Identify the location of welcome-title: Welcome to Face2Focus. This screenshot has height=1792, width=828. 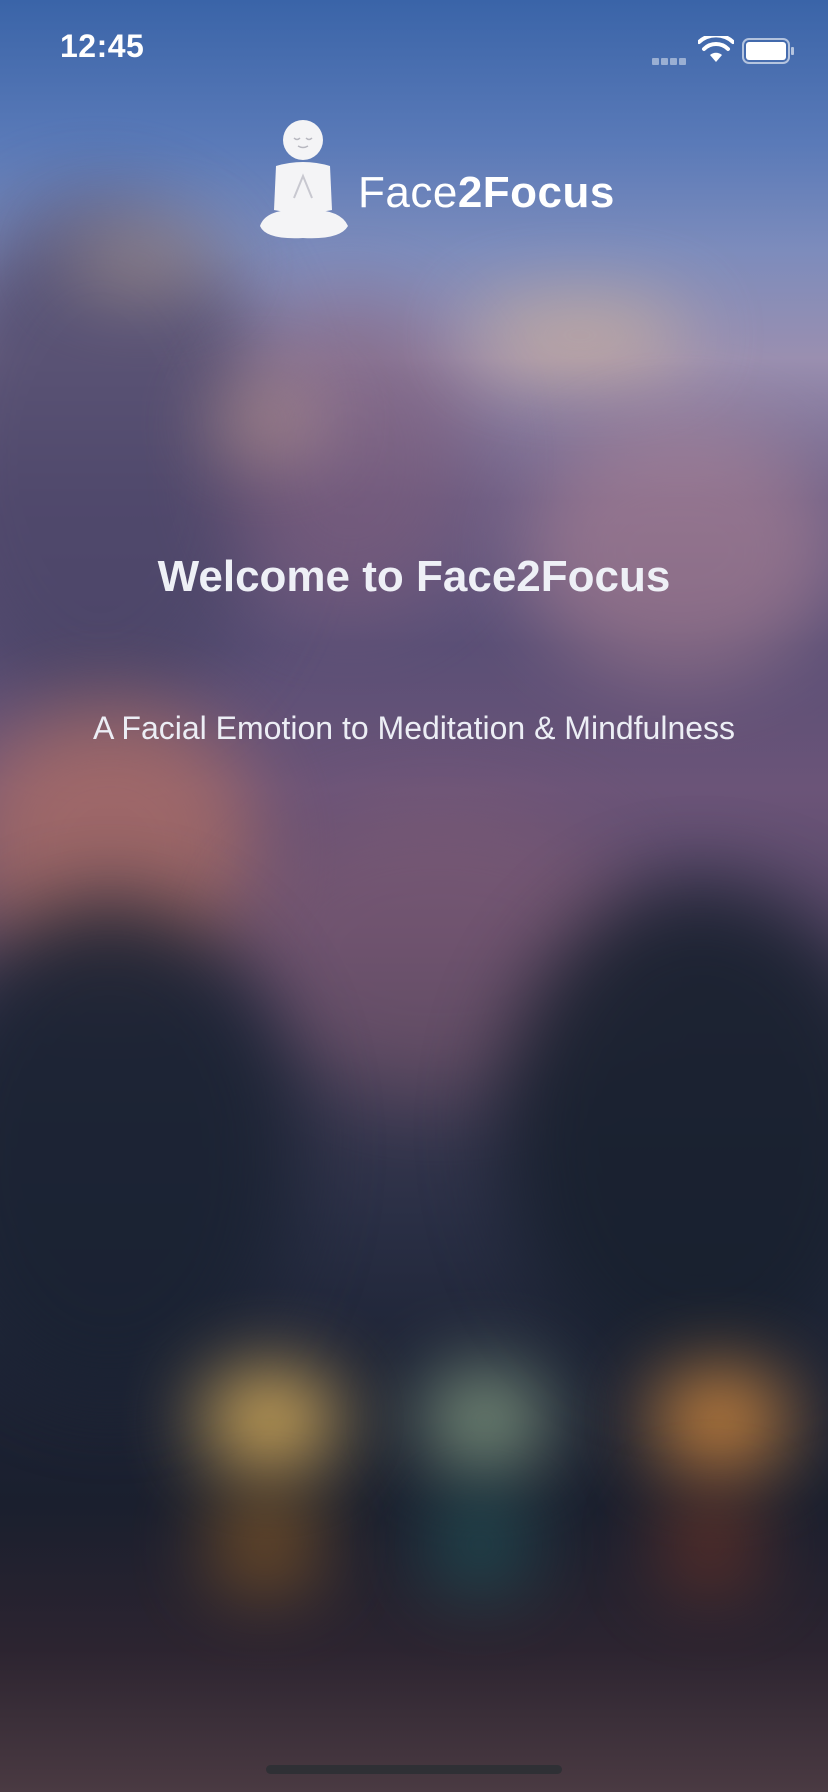
(414, 576).